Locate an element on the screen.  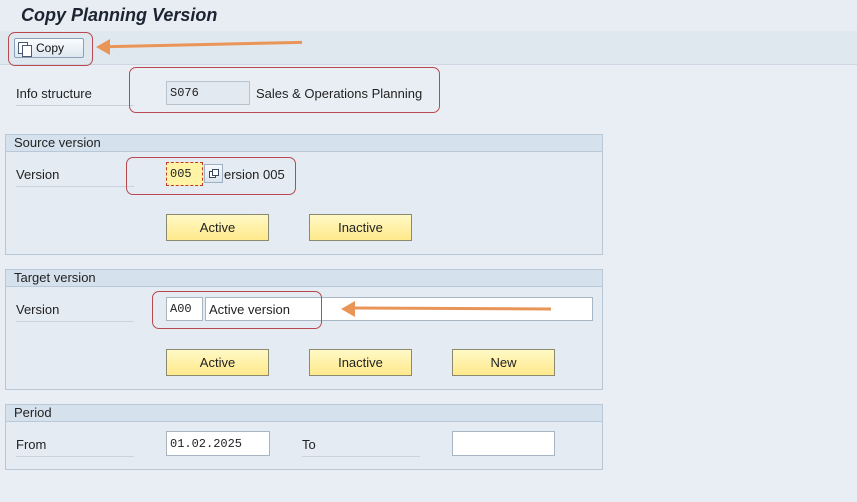
annotation-box-target-version is located at coordinates (237, 310).